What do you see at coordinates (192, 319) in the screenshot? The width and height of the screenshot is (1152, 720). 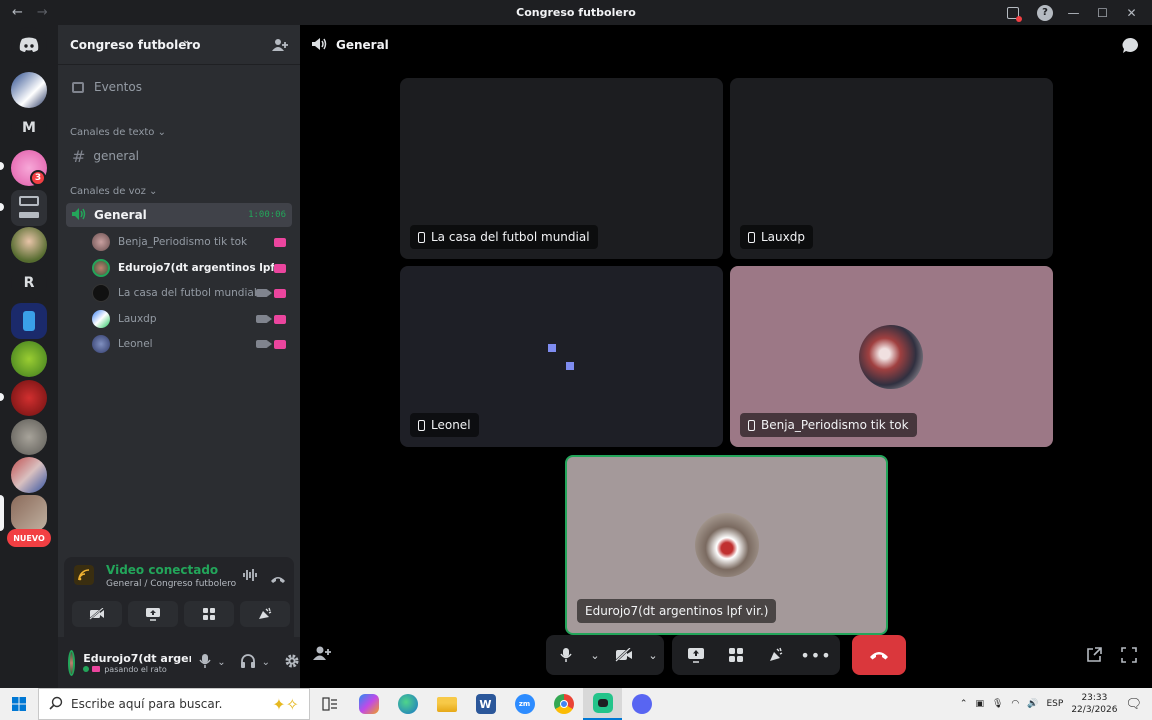 I see `voice-user: Lauxdp` at bounding box center [192, 319].